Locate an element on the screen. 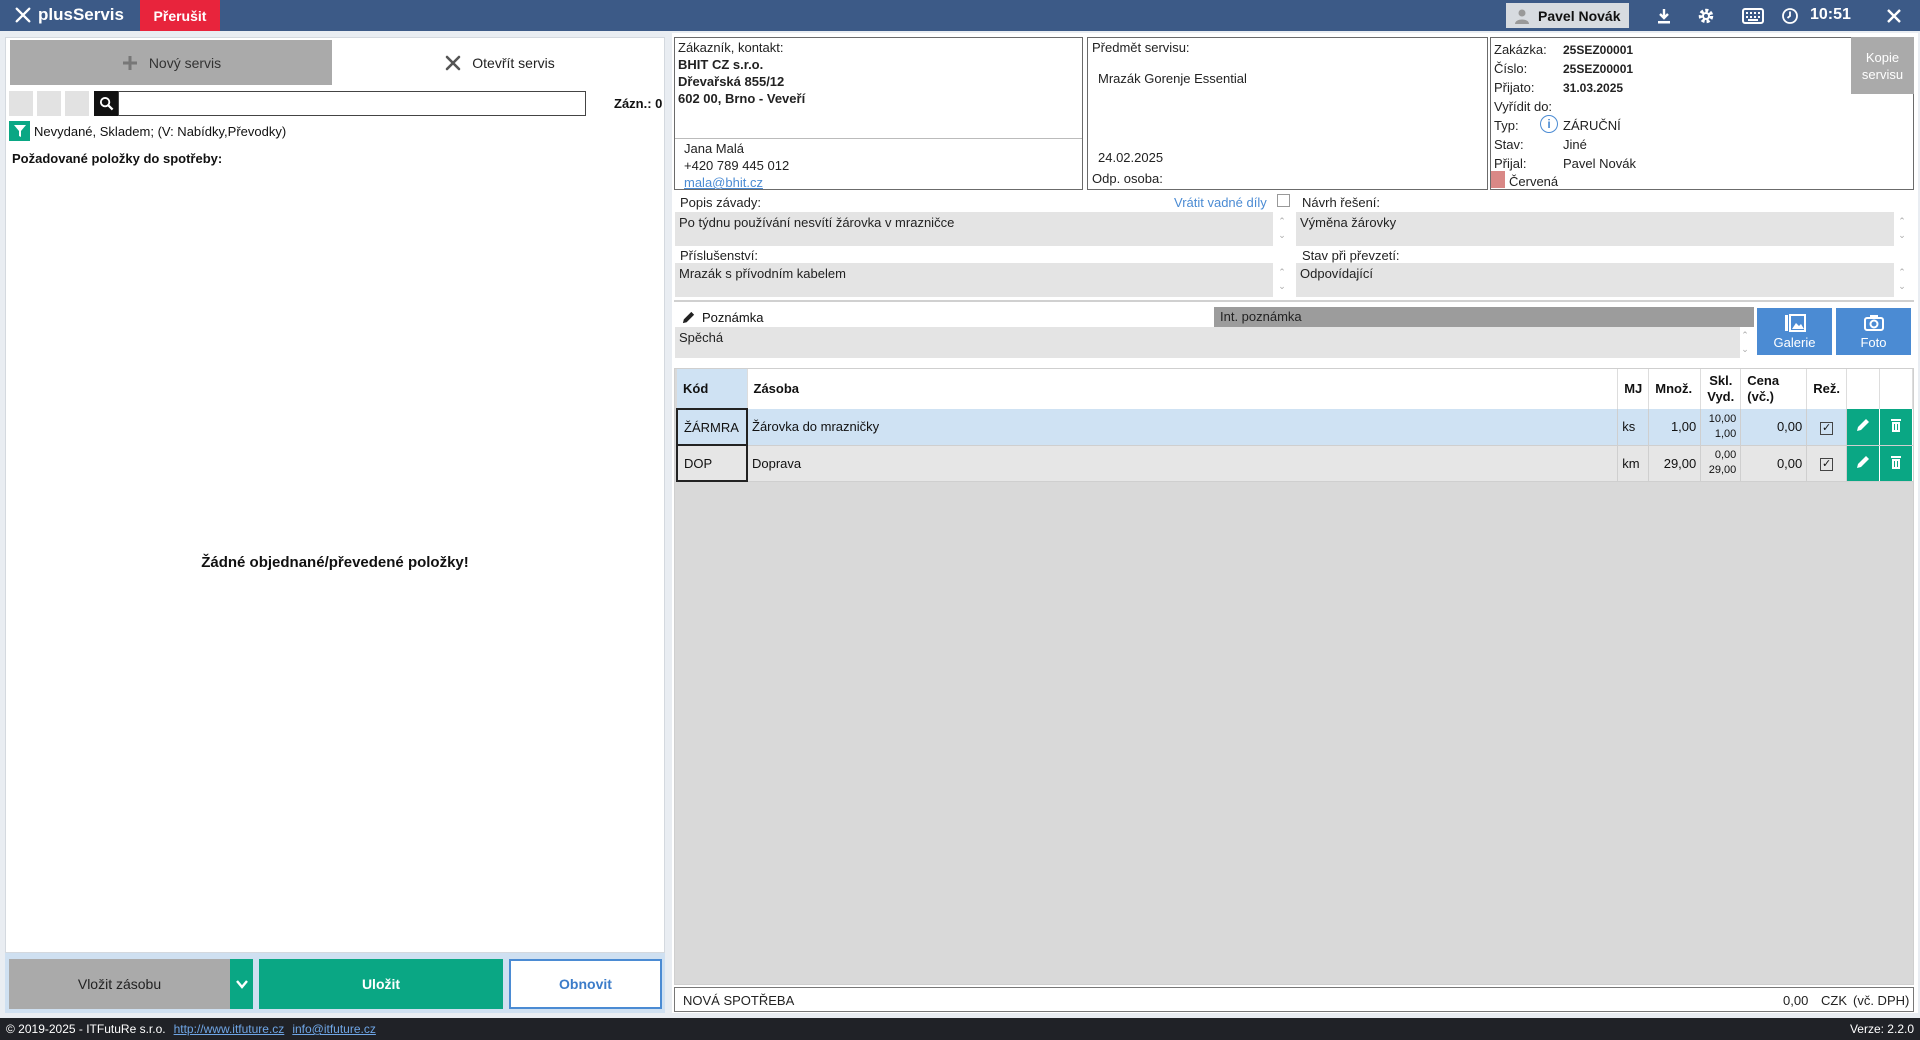 The width and height of the screenshot is (1920, 1040). popis-scroll: ⌃ ⌄ is located at coordinates (1282, 229).